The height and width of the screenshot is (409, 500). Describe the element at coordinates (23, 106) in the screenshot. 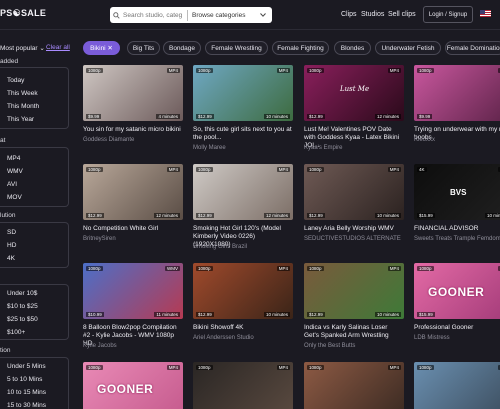

I see `added-option-month: This Month` at that location.